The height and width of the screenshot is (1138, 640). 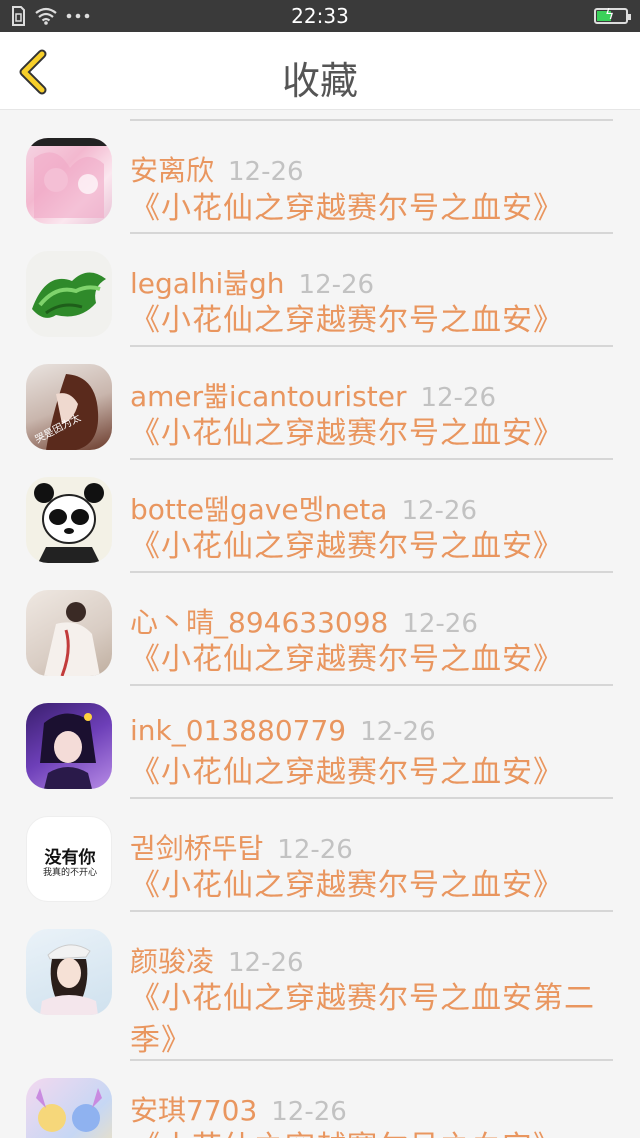 What do you see at coordinates (172, 170) in the screenshot?
I see `user-name: 安离欣` at bounding box center [172, 170].